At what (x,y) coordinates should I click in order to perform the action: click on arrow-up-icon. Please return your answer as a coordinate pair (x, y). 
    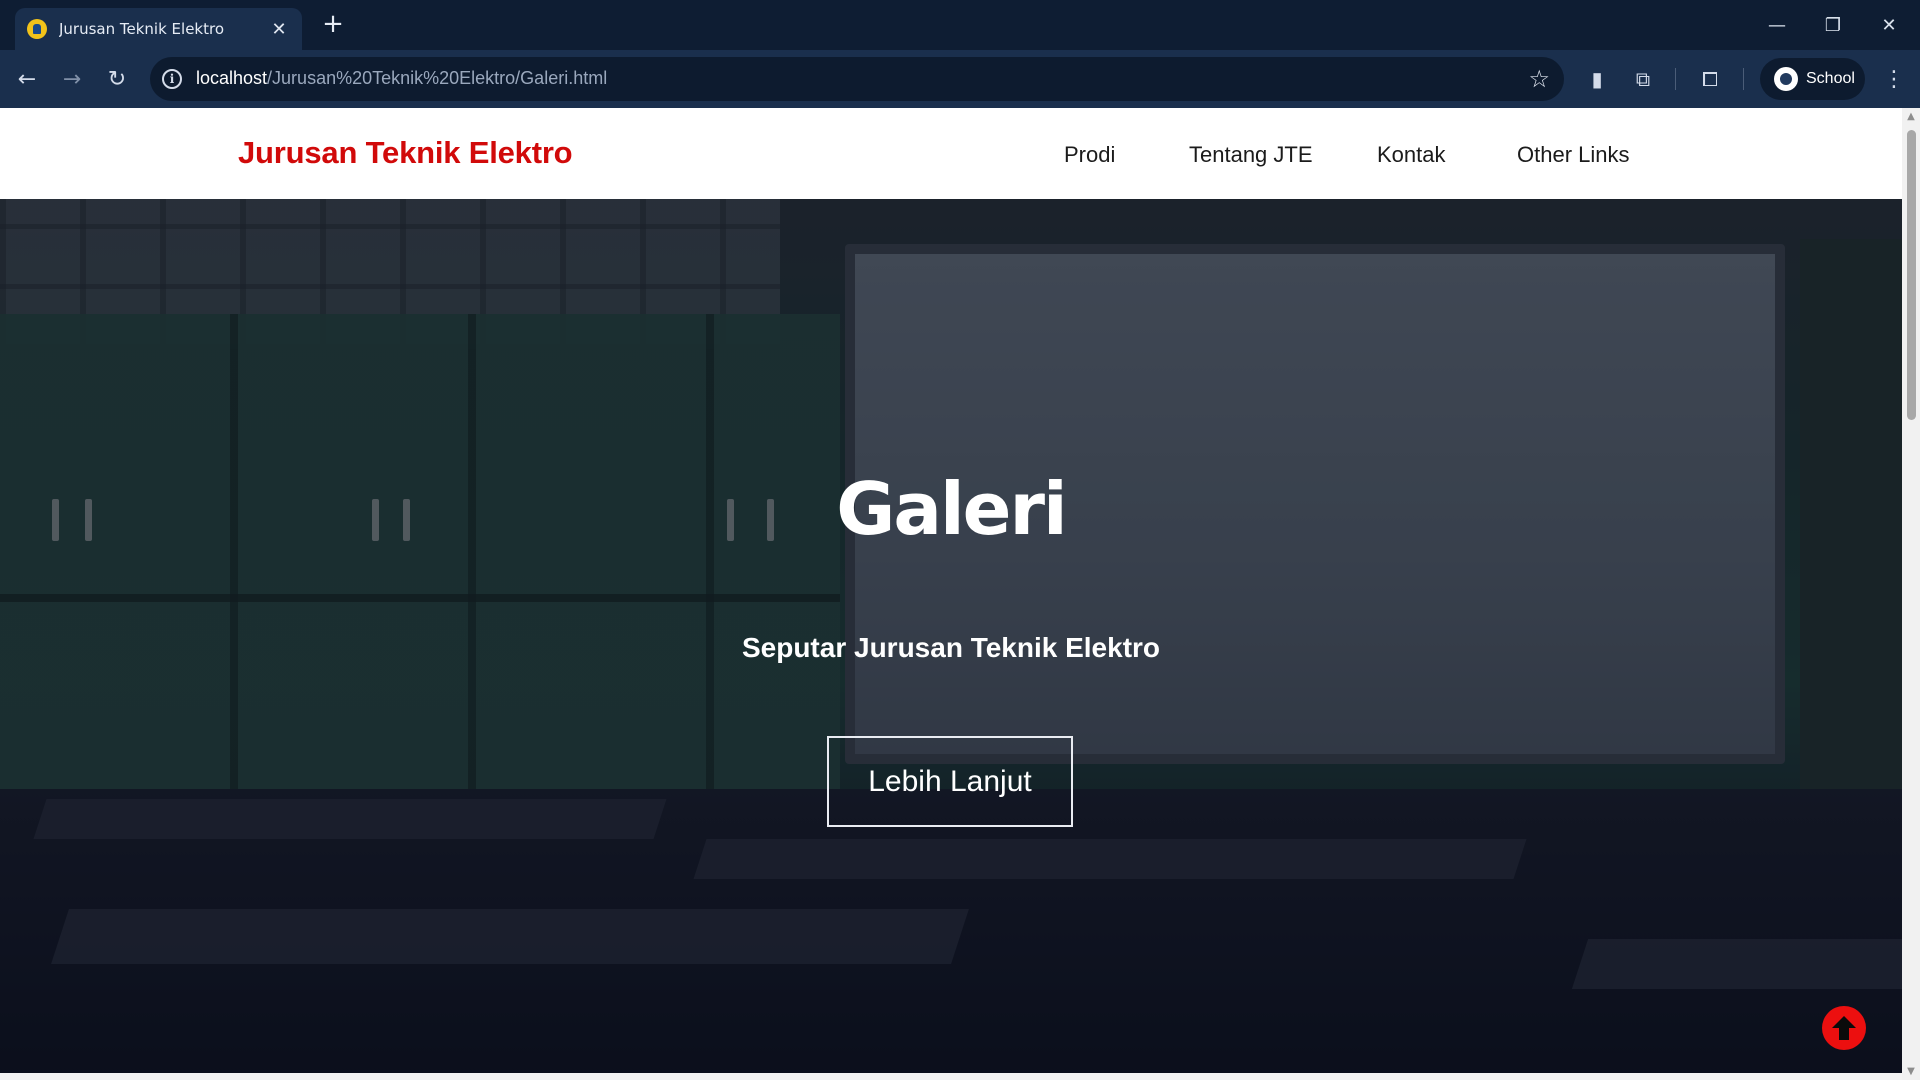
    Looking at the image, I should click on (1844, 1028).